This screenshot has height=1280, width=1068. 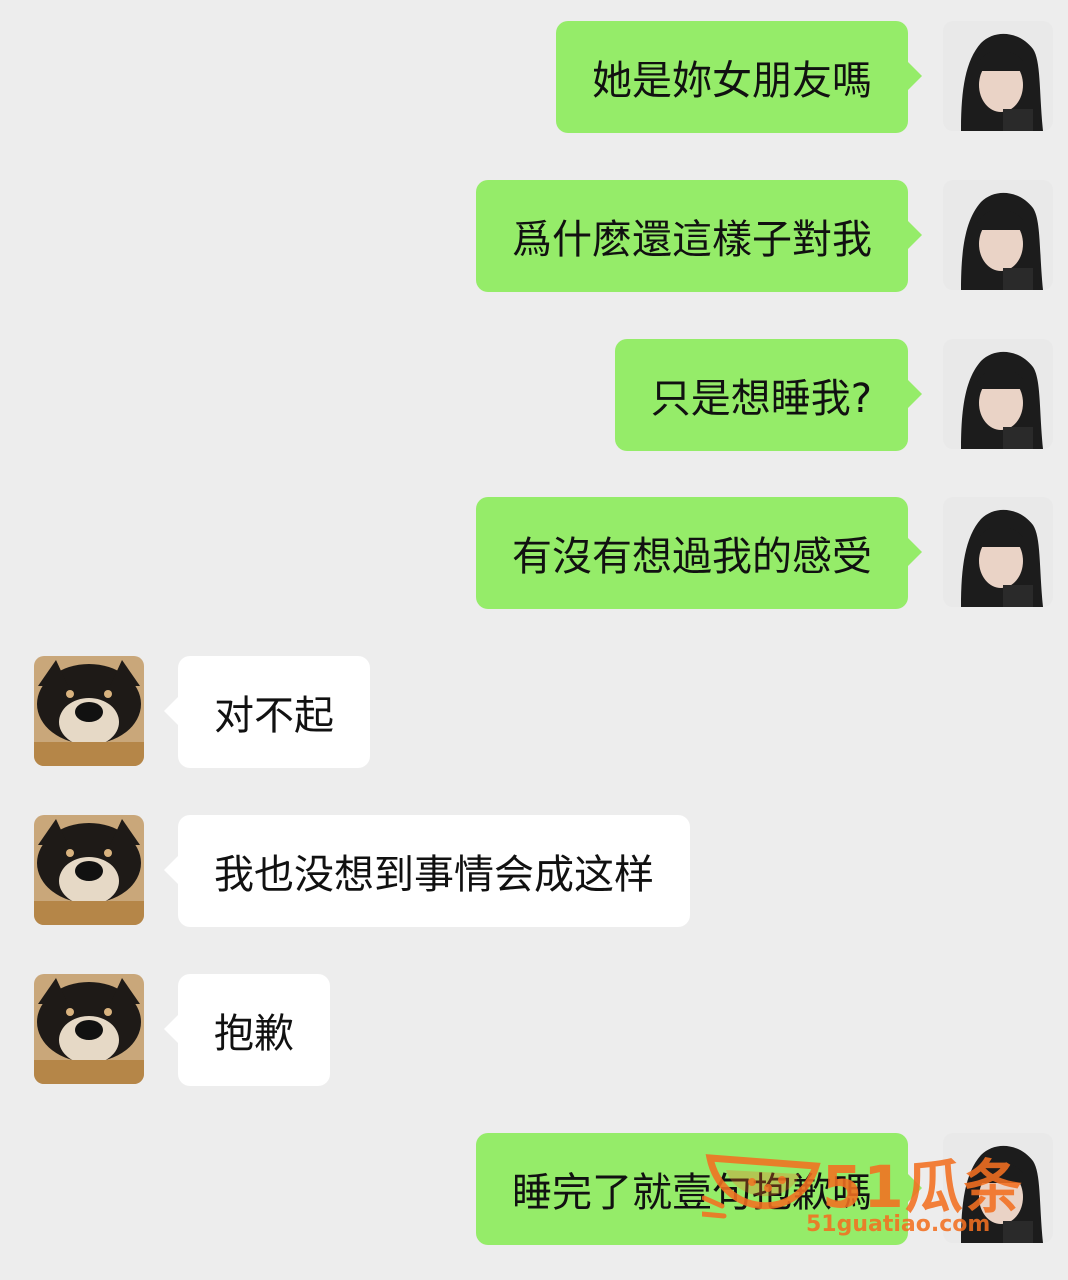 What do you see at coordinates (534, 712) in the screenshot?
I see `chat-message-row: 对不起` at bounding box center [534, 712].